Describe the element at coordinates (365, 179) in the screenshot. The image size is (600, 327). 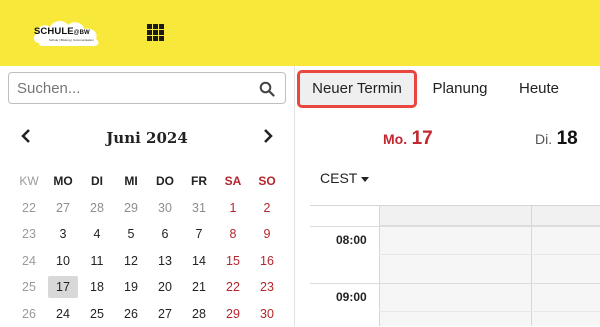
I see `caret-down-icon` at that location.